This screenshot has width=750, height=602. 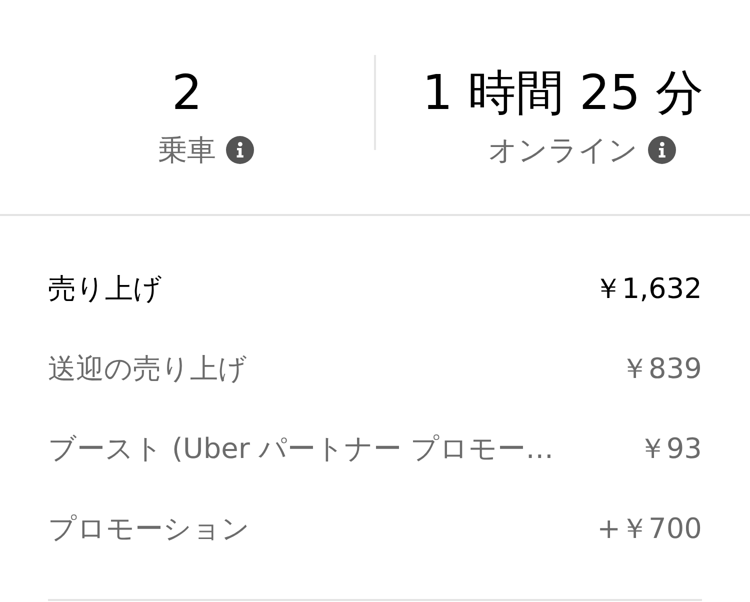 I want to click on earnings-label: 送迎の売り上げ, so click(x=147, y=369).